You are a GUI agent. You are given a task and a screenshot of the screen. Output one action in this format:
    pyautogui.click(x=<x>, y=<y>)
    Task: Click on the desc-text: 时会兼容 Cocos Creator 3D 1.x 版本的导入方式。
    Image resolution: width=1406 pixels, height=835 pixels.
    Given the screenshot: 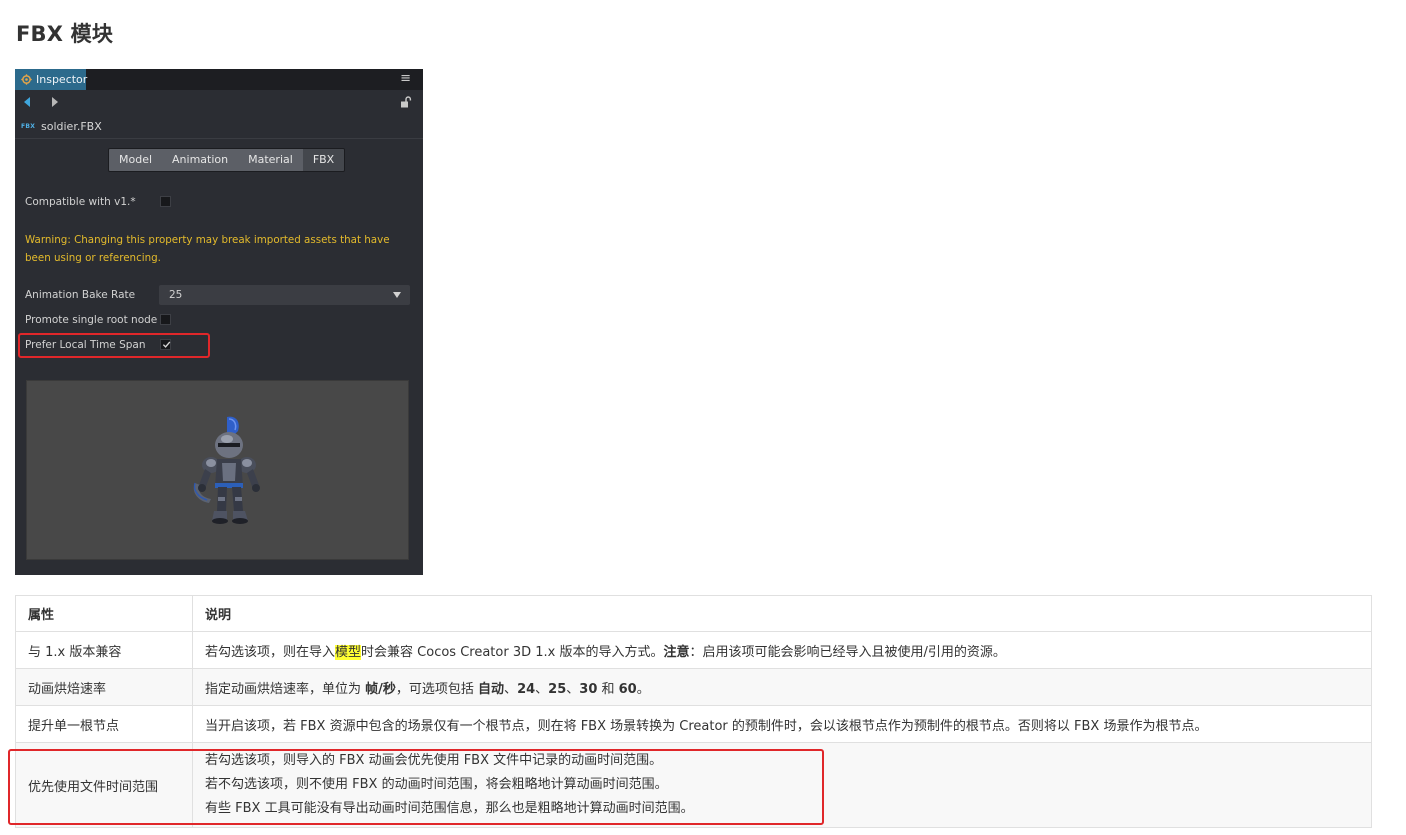 What is the action you would take?
    pyautogui.click(x=512, y=652)
    